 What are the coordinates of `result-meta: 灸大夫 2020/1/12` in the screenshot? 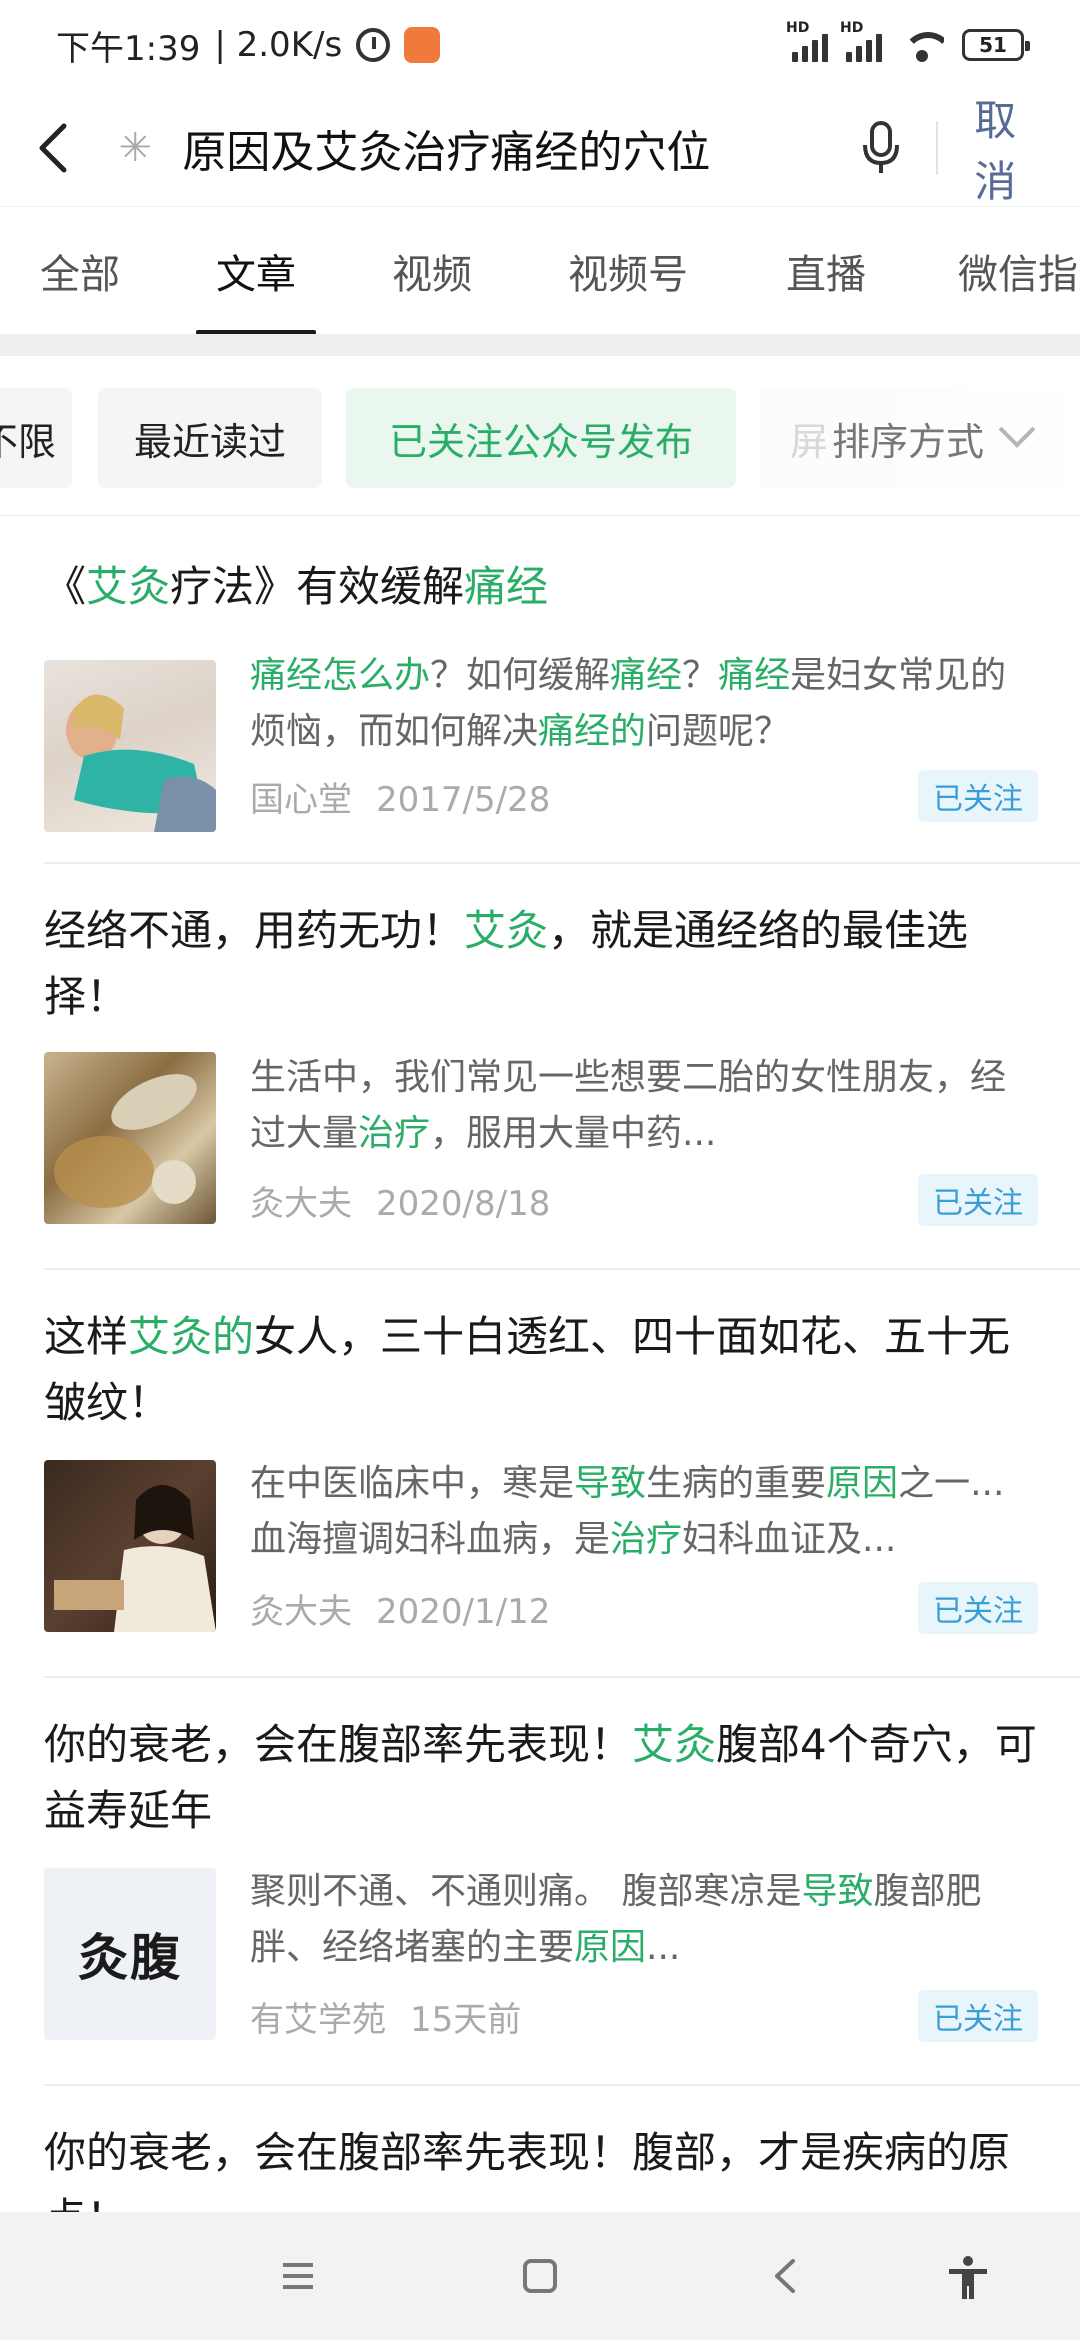 It's located at (400, 1608).